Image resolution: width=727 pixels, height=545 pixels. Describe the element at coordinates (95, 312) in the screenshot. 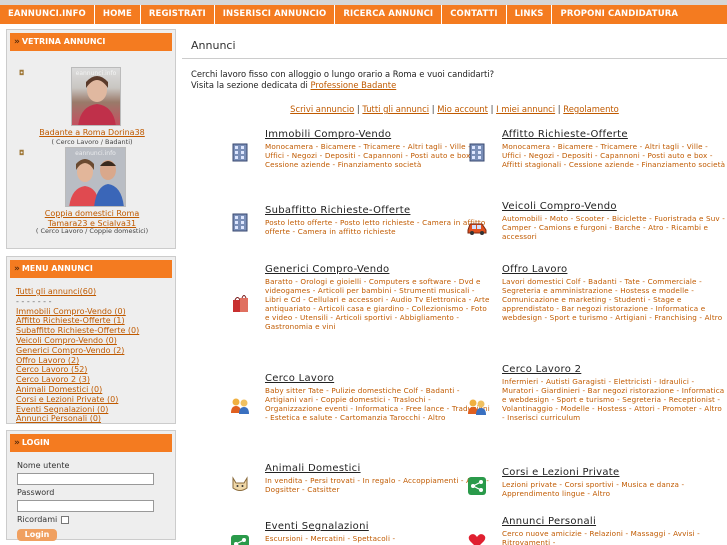

I see `menu-item-immobili: Immobili Compro-Vendo (0)` at that location.